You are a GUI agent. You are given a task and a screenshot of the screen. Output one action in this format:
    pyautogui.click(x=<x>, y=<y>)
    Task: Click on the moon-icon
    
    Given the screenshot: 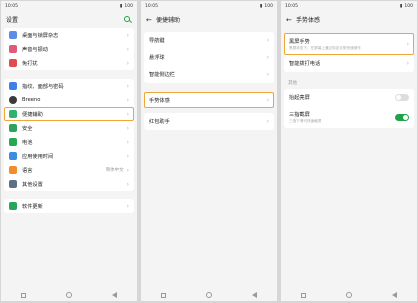 What is the action you would take?
    pyautogui.click(x=13, y=63)
    